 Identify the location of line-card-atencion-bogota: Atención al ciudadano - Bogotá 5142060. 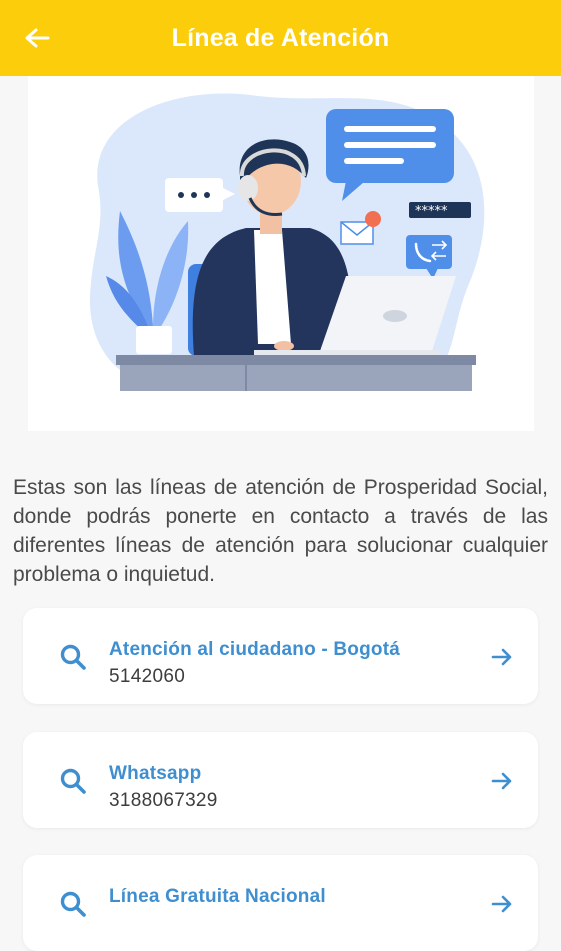
(280, 656).